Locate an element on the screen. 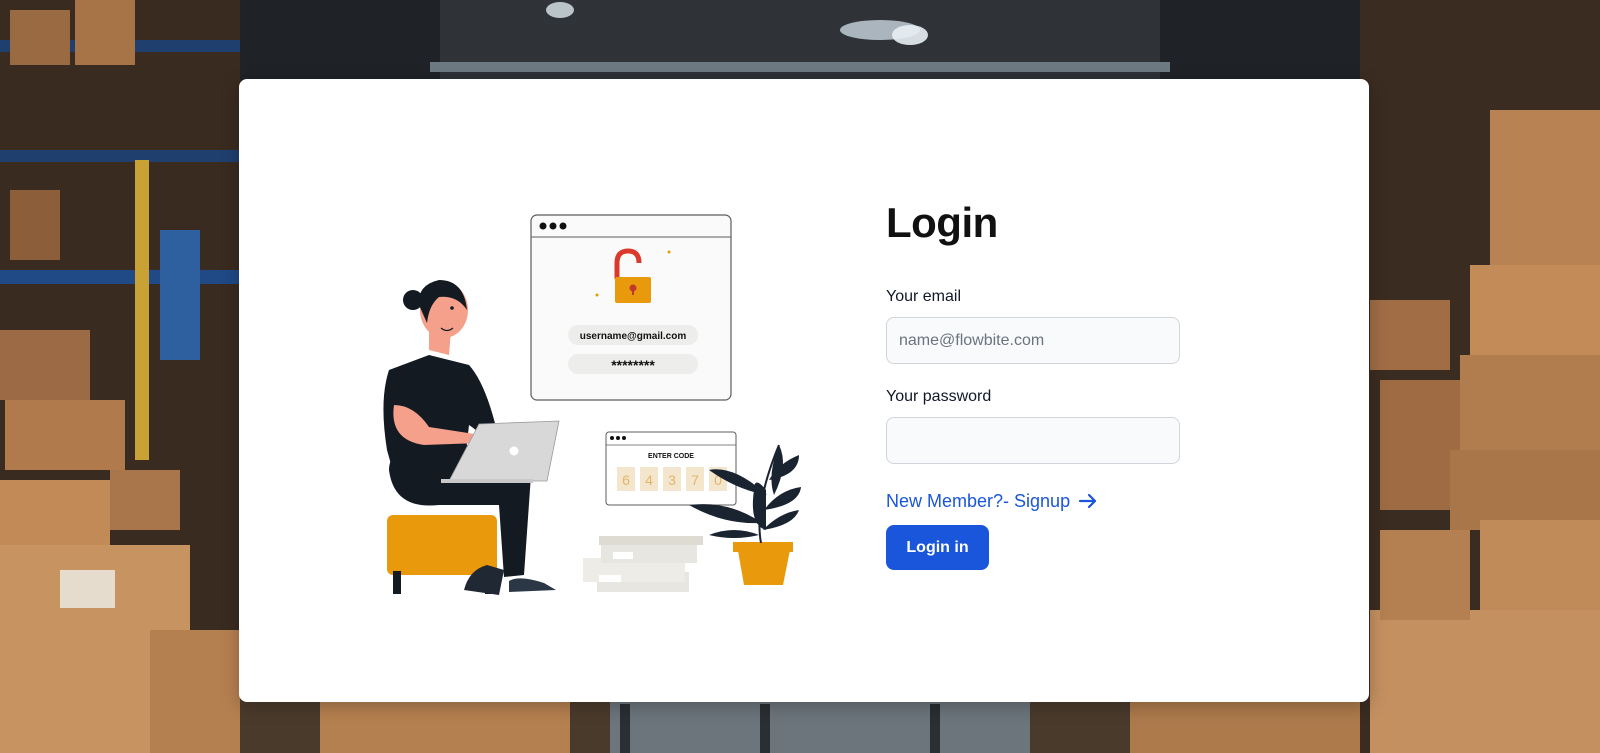  signup-link: New Member?- Signup is located at coordinates (992, 501).